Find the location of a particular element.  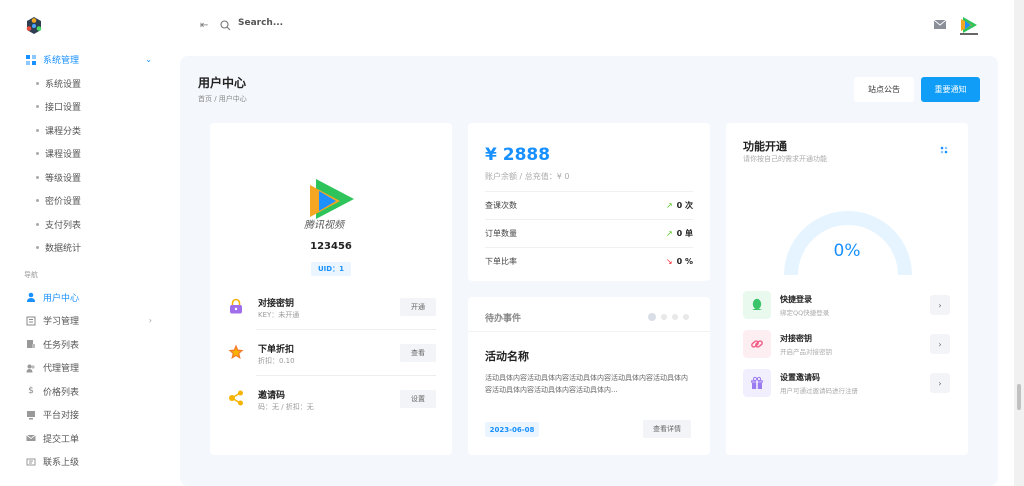

view-discount-button: 查看 is located at coordinates (418, 353).